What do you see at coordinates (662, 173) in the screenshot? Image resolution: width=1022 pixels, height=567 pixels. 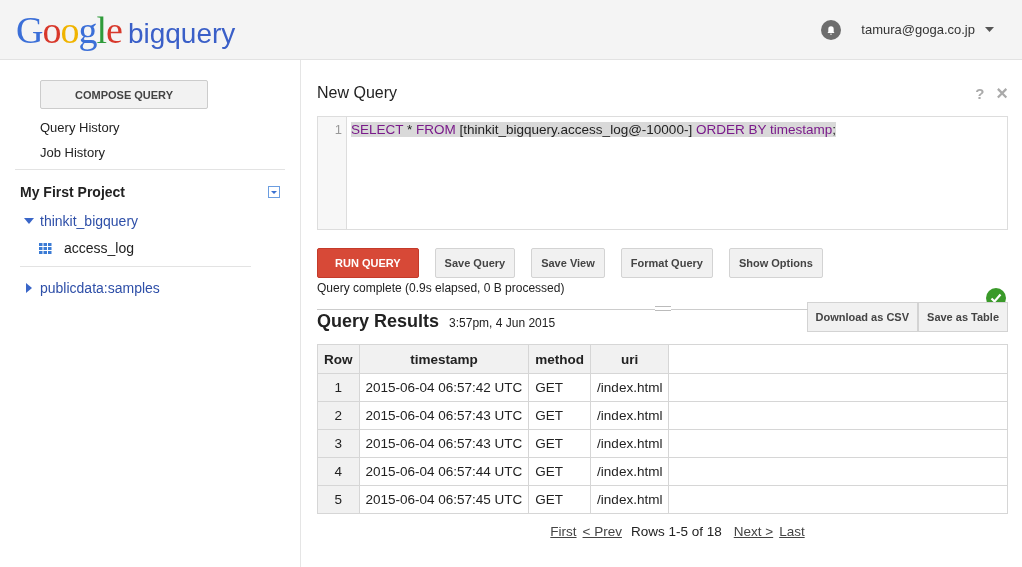 I see `query-editor: 1 SELECT * FROM [thinkit_bigquery.access_log@-10000-] ORDER BY timestamp;` at bounding box center [662, 173].